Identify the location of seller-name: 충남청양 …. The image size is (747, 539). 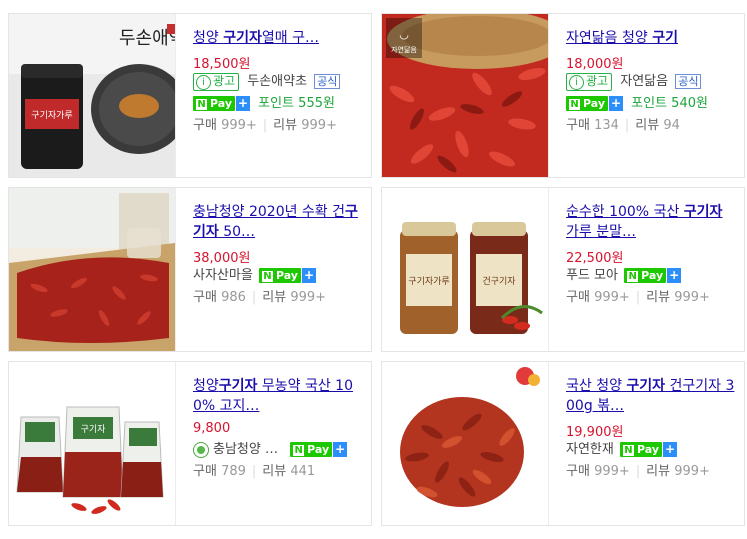
(245, 449).